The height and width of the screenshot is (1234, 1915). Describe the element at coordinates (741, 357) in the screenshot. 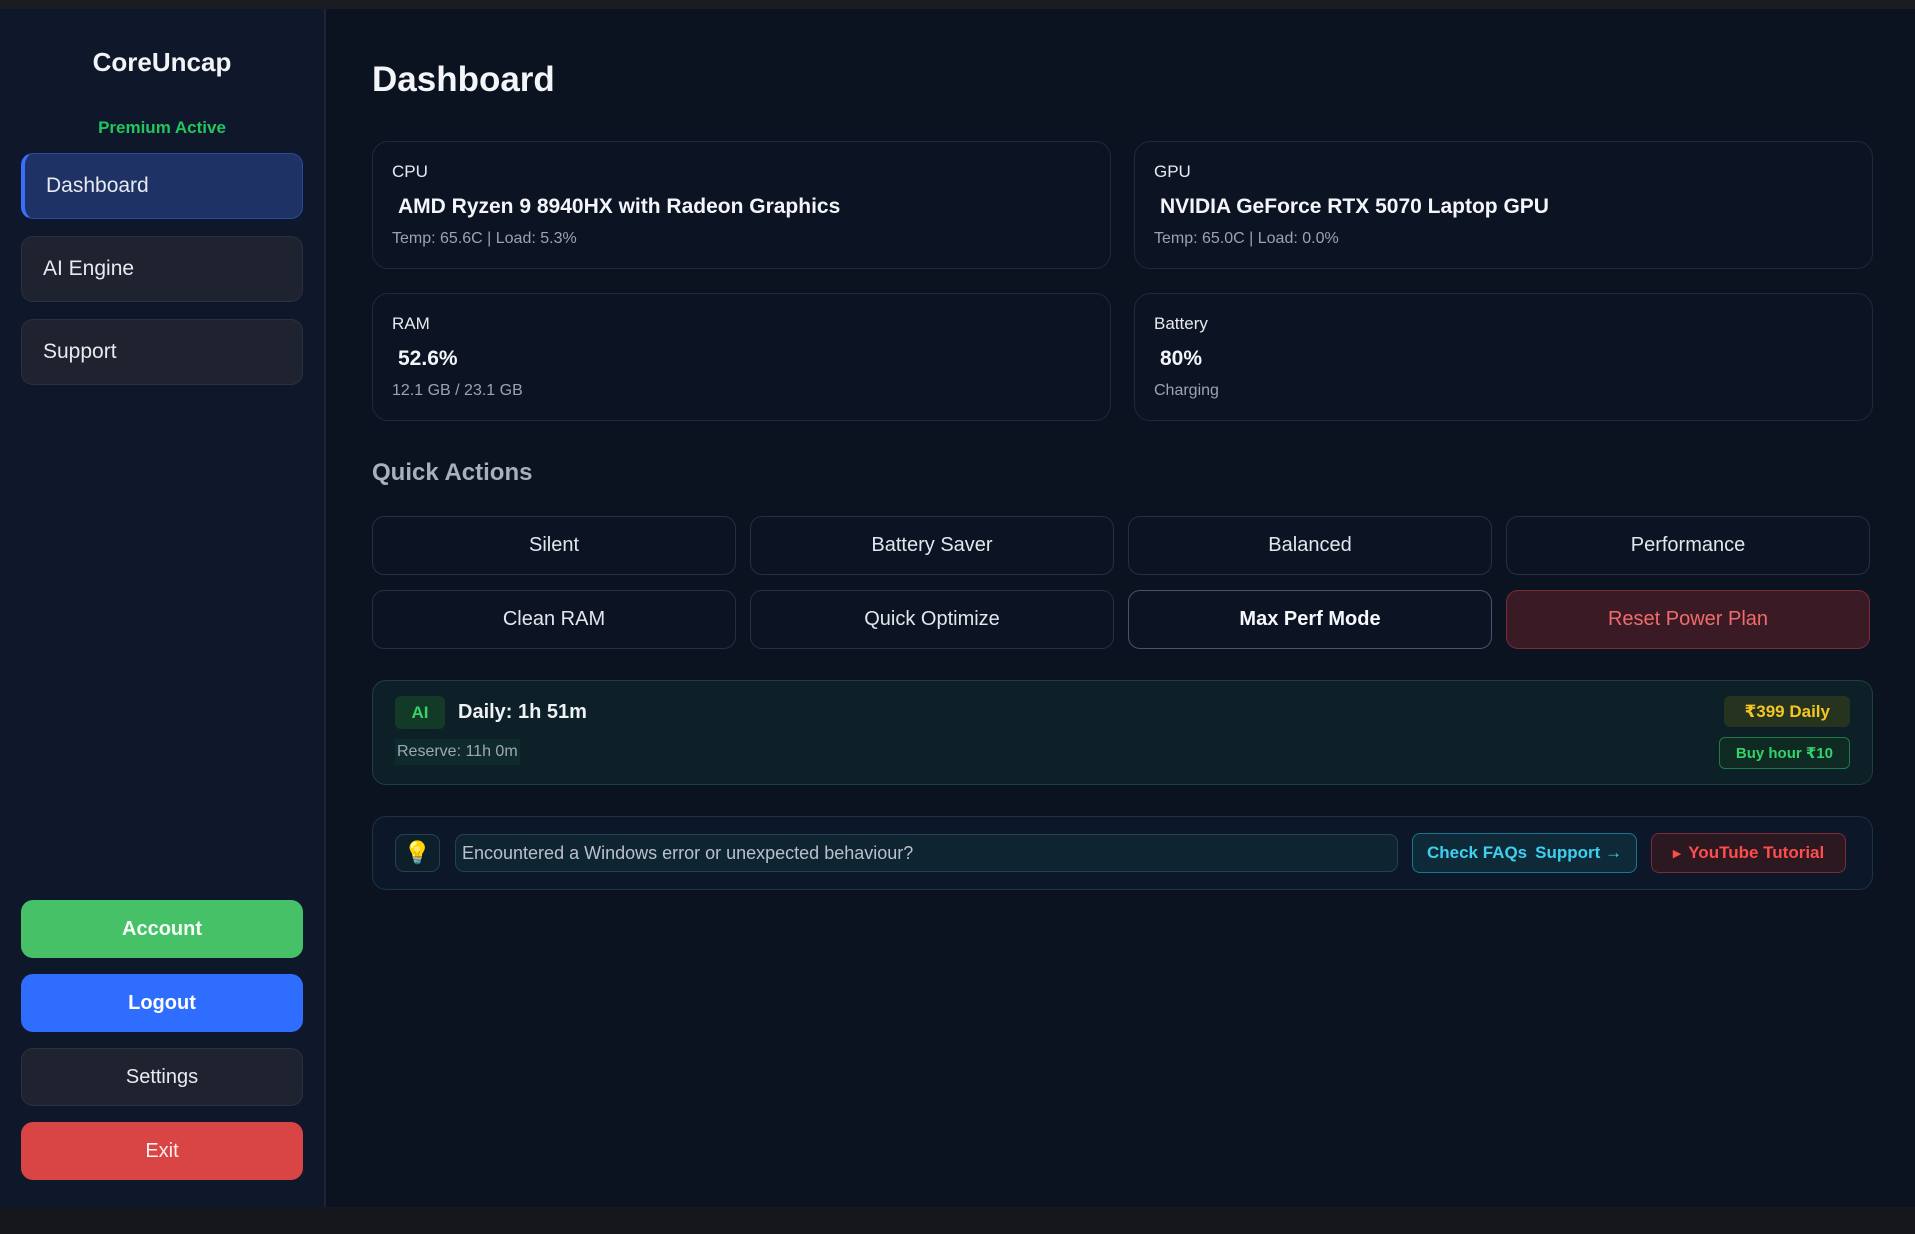

I see `ram-card: RAM 52.6% 12.1 GB / 23.1 GB` at that location.